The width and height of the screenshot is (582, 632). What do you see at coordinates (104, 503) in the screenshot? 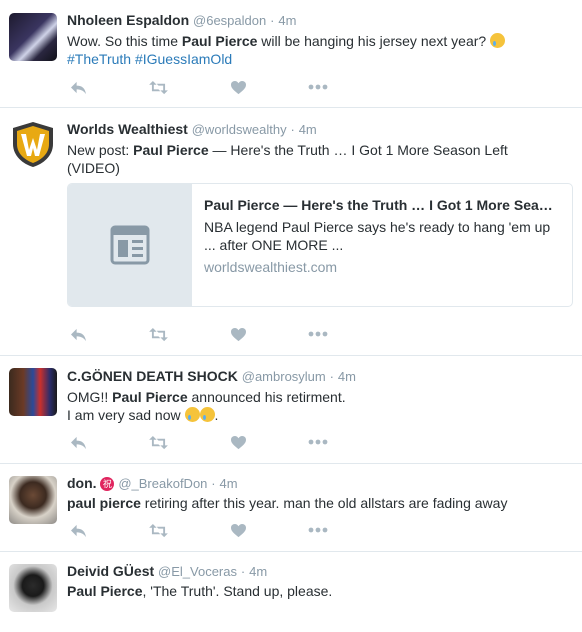
I see `text-highlight: paul pierce` at bounding box center [104, 503].